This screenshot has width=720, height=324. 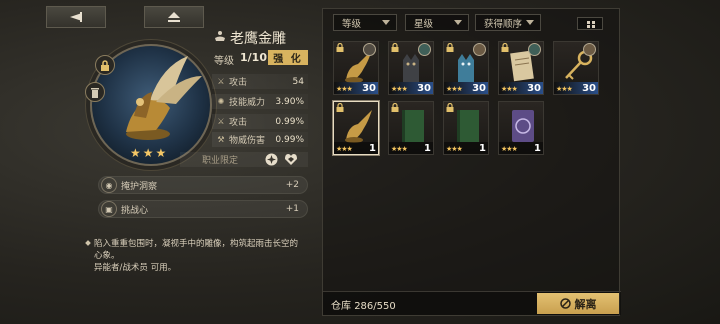 What do you see at coordinates (149, 153) in the screenshot?
I see `item-stars: ★★★` at bounding box center [149, 153].